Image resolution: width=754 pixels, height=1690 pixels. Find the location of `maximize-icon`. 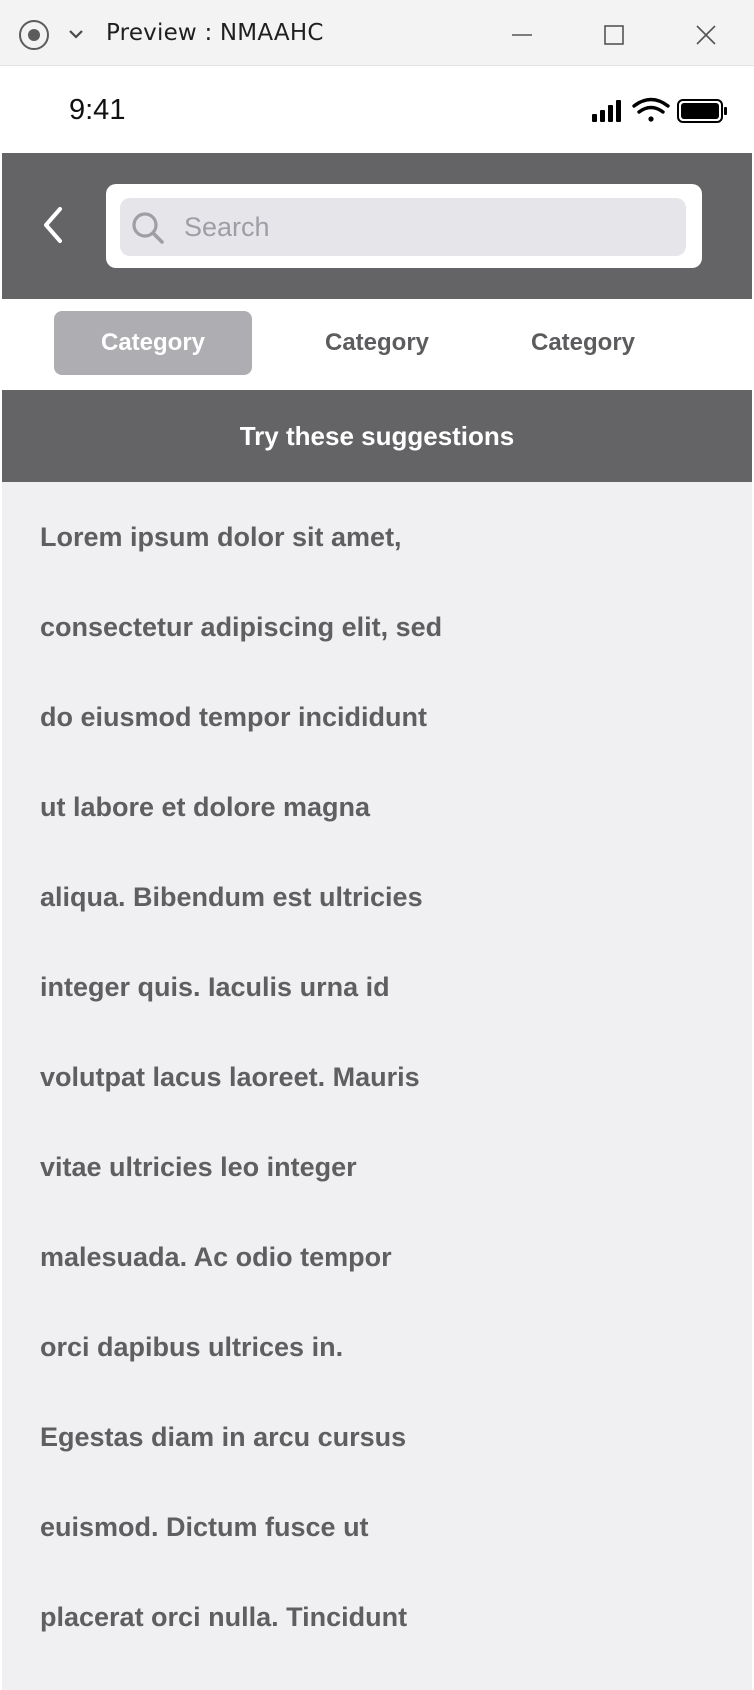

maximize-icon is located at coordinates (614, 35).